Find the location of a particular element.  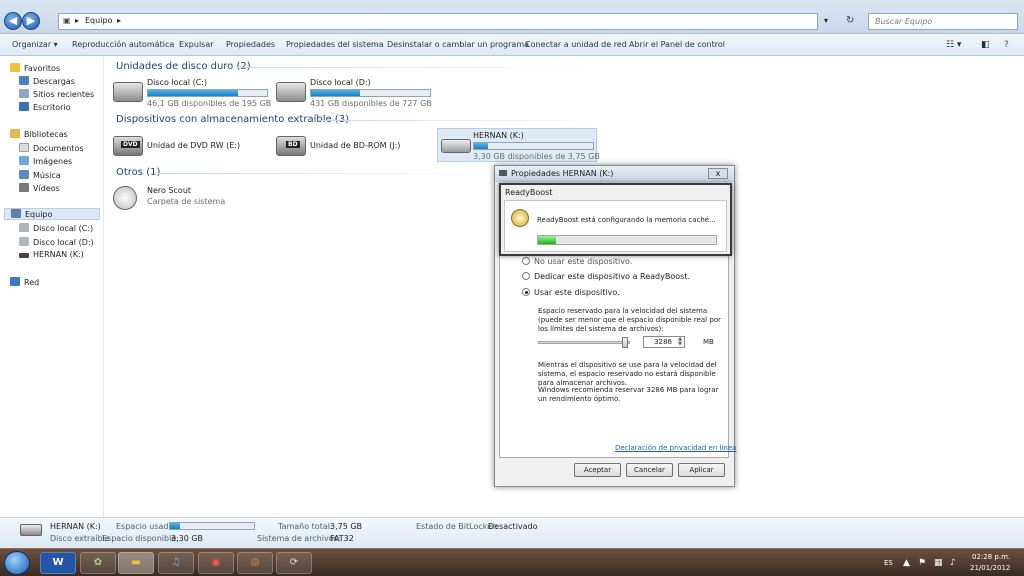

toolbar-properties: Propiedades is located at coordinates (250, 44).